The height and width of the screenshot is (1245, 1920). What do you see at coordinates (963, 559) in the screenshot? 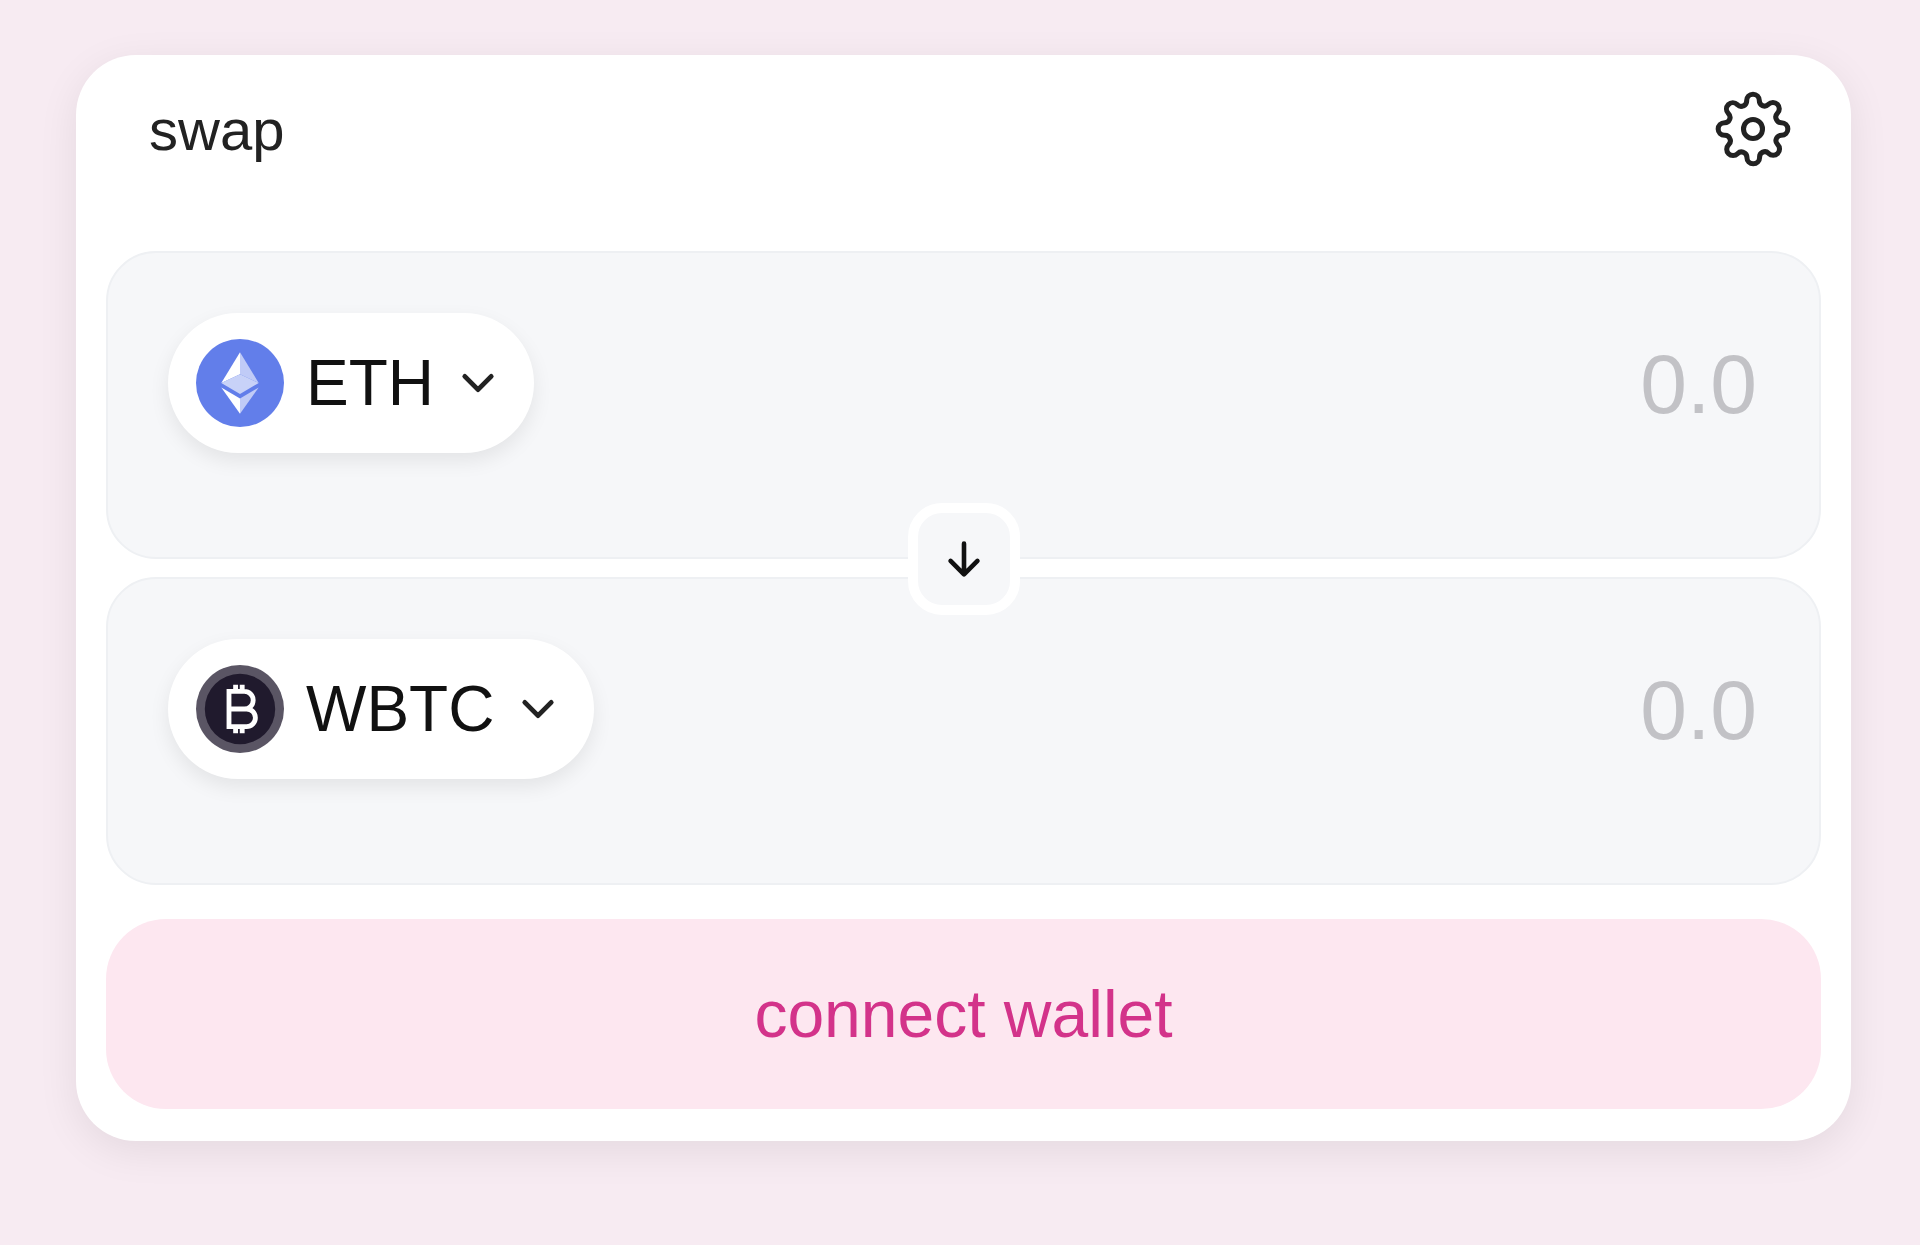
I see `swap-direction-button` at bounding box center [963, 559].